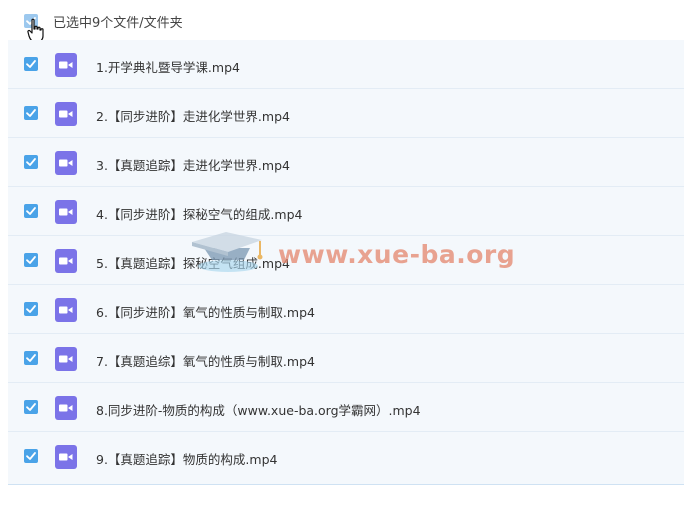 This screenshot has height=512, width=684. Describe the element at coordinates (346, 456) in the screenshot. I see `file-row: 9.【真题追踪】物质的构成.mp4` at that location.